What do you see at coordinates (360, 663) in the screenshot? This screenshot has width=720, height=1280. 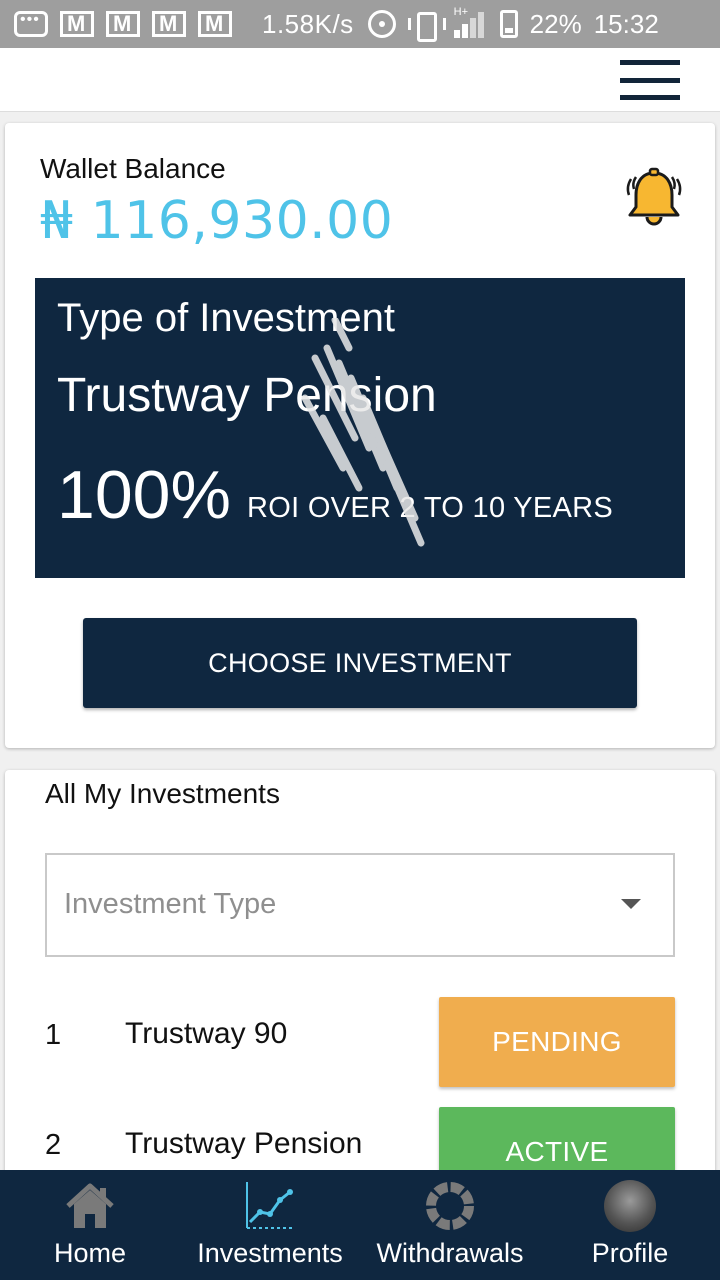 I see `choose-investment-button: CHOOSE INVESTMENT` at bounding box center [360, 663].